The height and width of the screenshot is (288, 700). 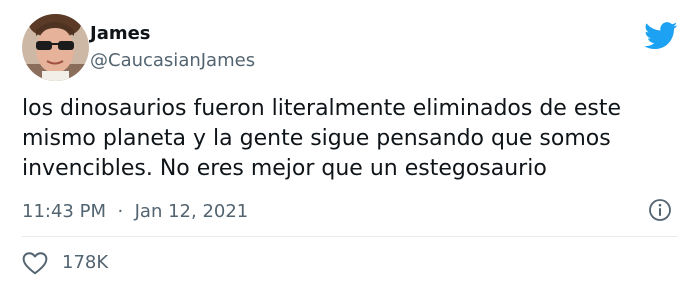 I want to click on info-icon-graphic, so click(x=660, y=210).